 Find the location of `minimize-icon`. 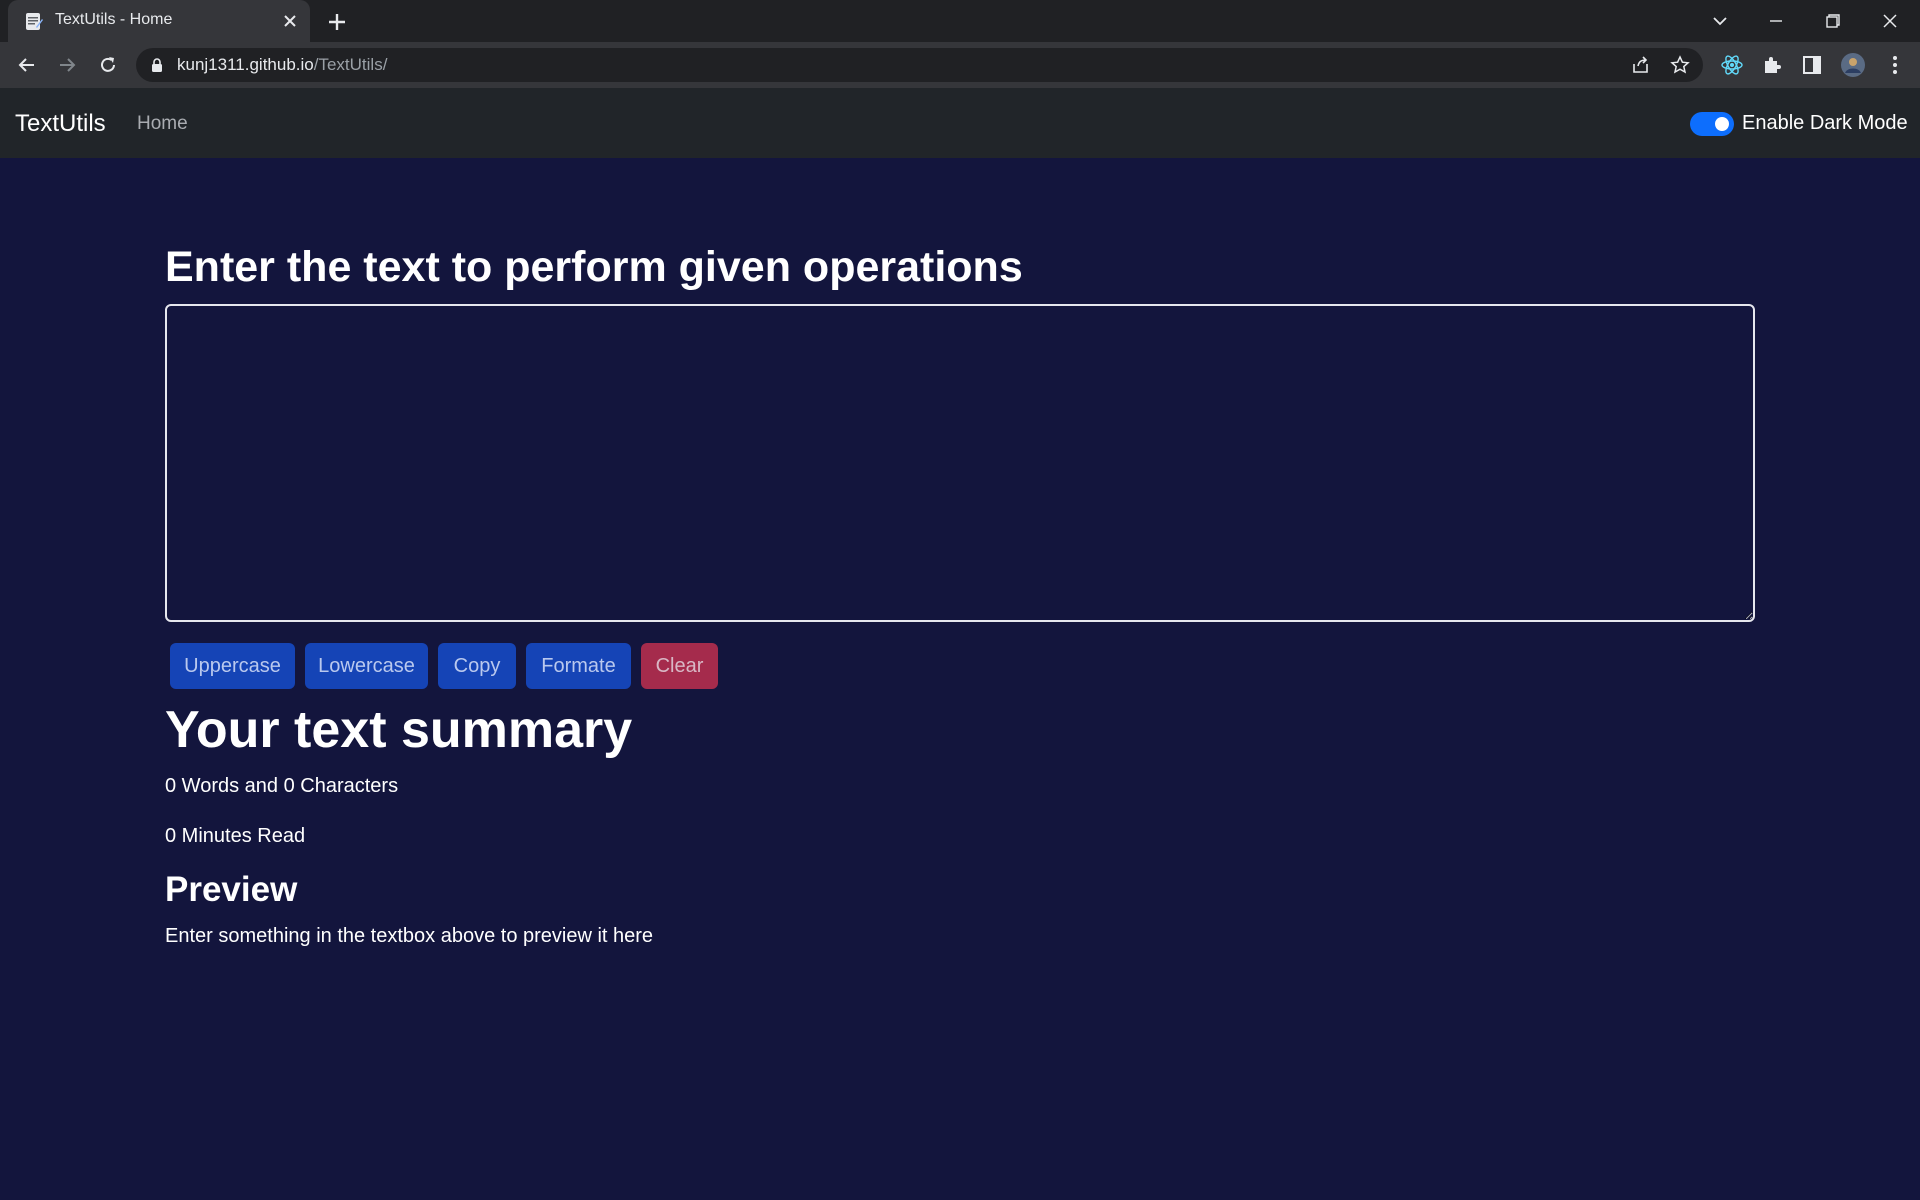

minimize-icon is located at coordinates (1776, 21).